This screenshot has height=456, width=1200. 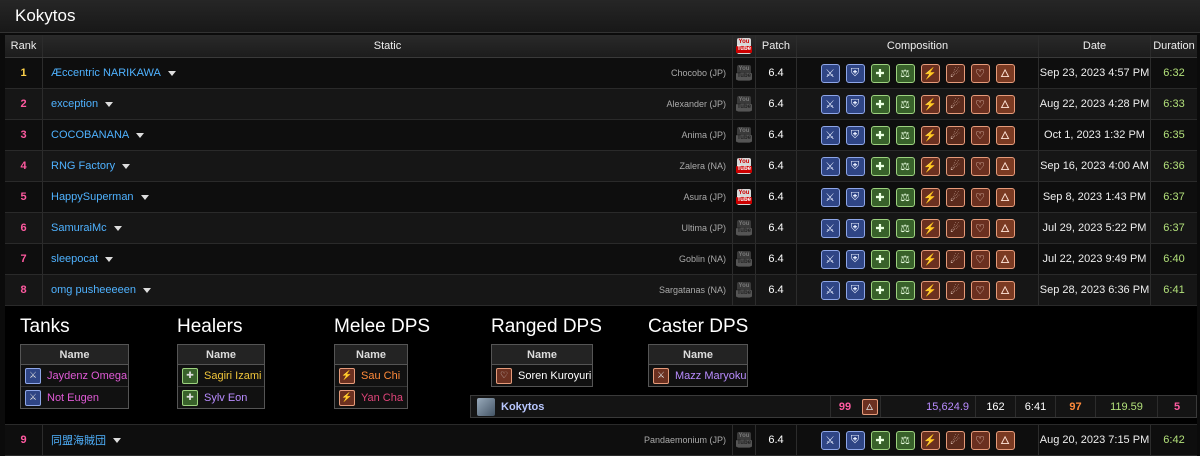 I want to click on member-row: ⚔ Not Eugen, so click(x=74, y=397).